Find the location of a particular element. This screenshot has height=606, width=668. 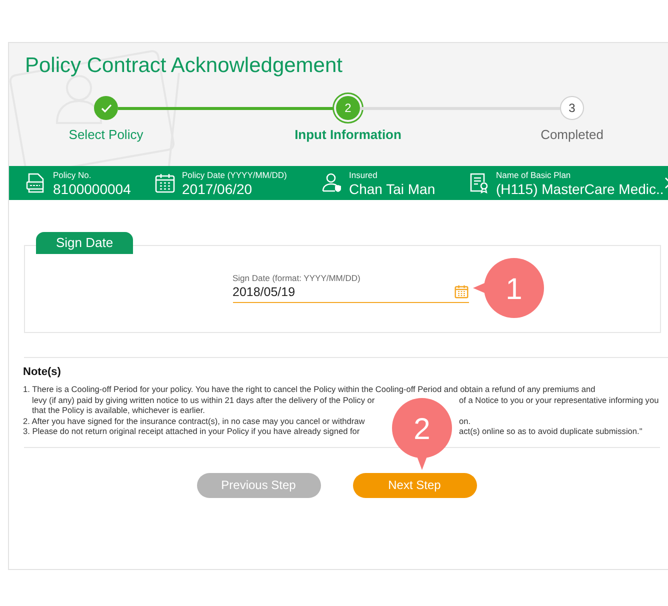

info-value: 2017/06/20 is located at coordinates (218, 188).